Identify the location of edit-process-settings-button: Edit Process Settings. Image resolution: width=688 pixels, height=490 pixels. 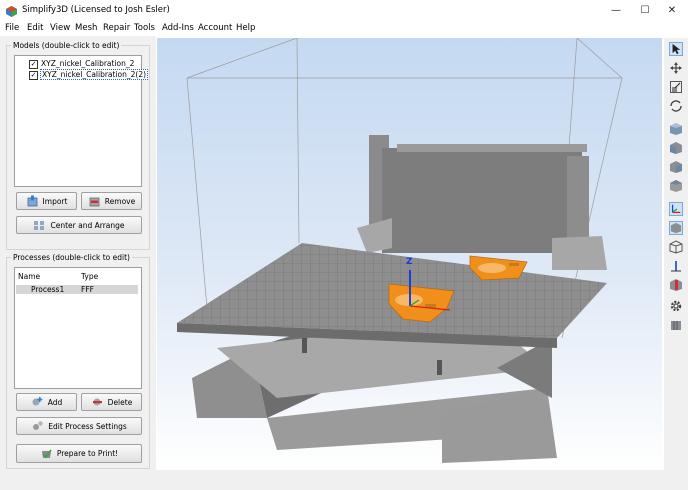
(79, 426).